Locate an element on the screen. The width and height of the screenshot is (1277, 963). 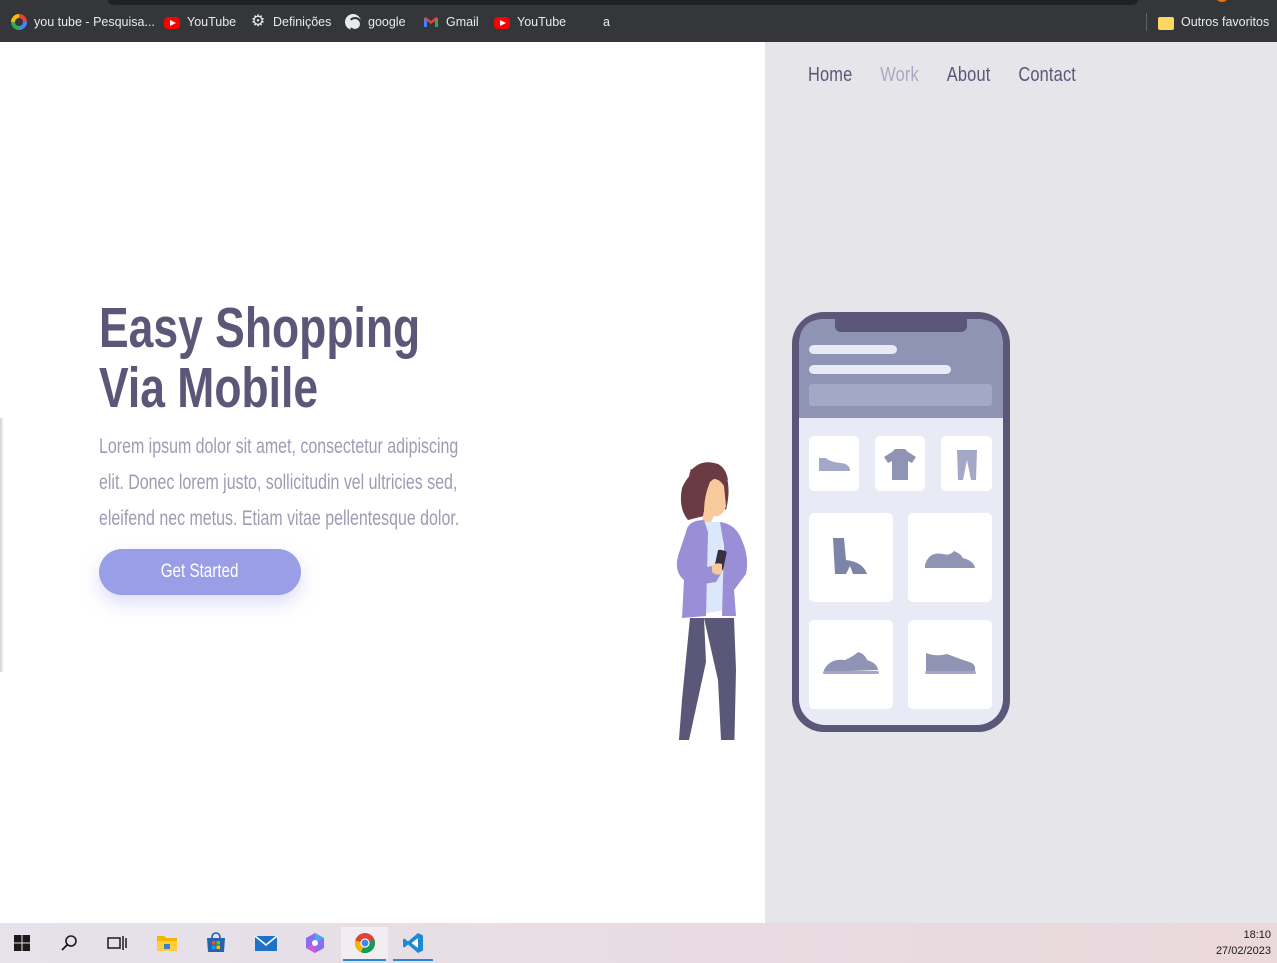
mail-icon is located at coordinates (266, 943).